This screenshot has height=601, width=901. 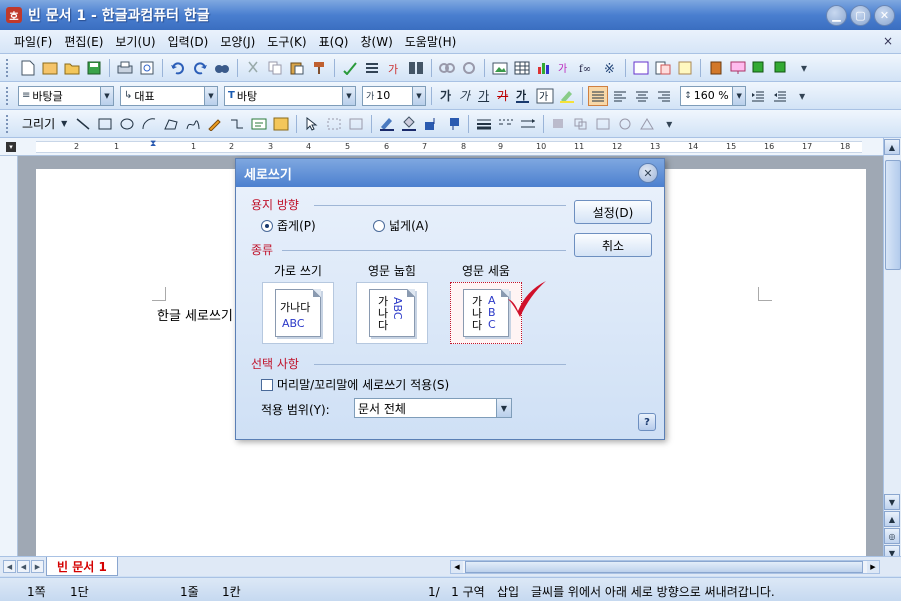 What do you see at coordinates (836, 15) in the screenshot?
I see `minimize-button: ▁` at bounding box center [836, 15].